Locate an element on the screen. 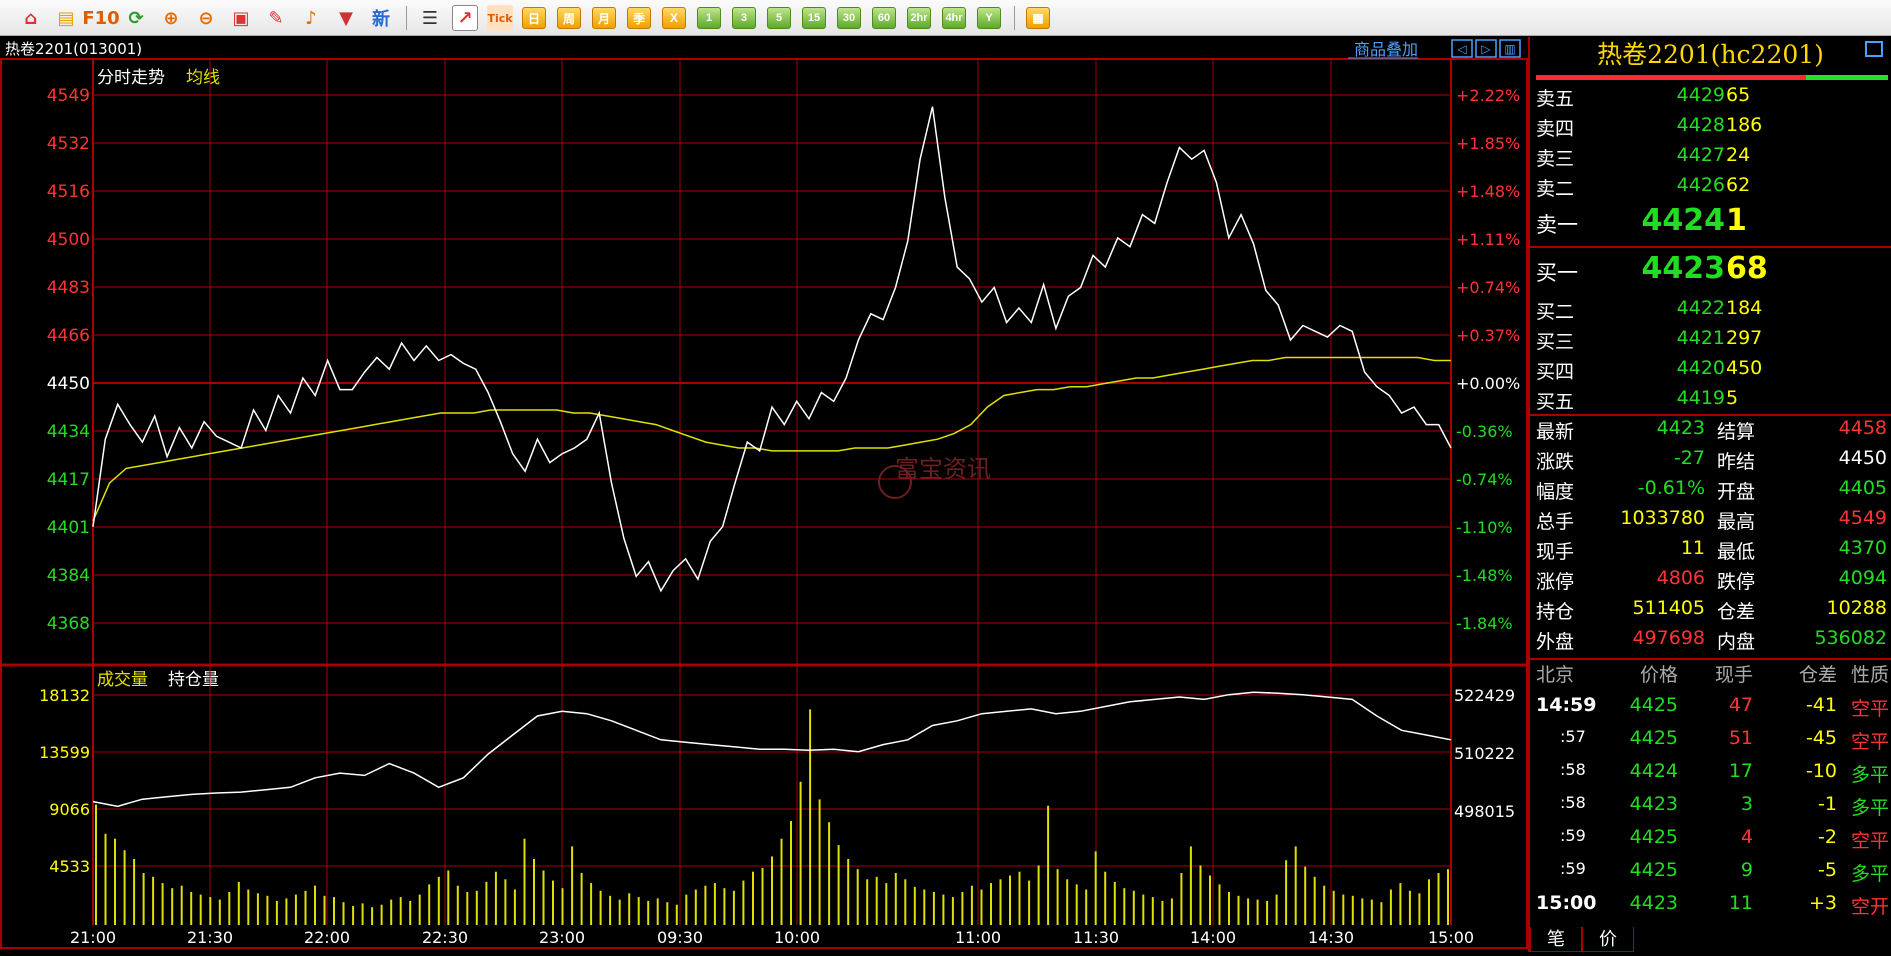  bid-row: 买五 4419 5 is located at coordinates (1710, 401).